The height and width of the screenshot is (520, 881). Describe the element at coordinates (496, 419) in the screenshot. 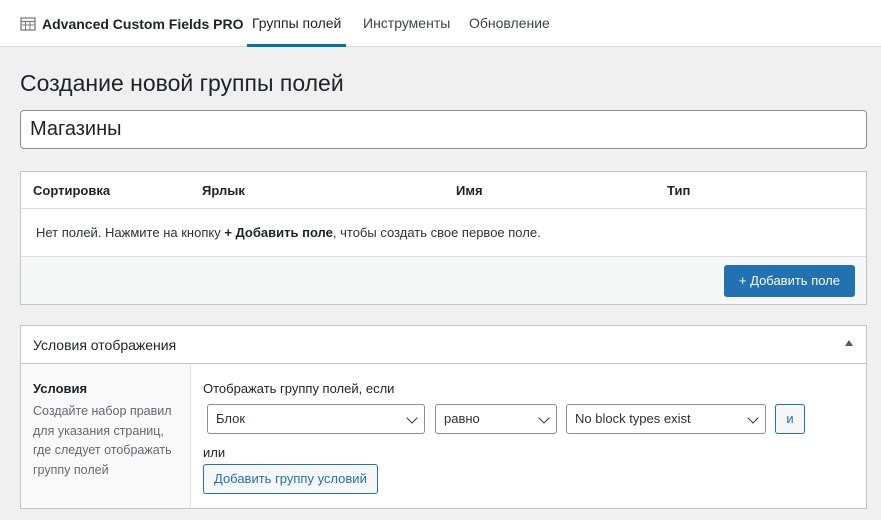

I see `rule-operator-select: равно` at that location.